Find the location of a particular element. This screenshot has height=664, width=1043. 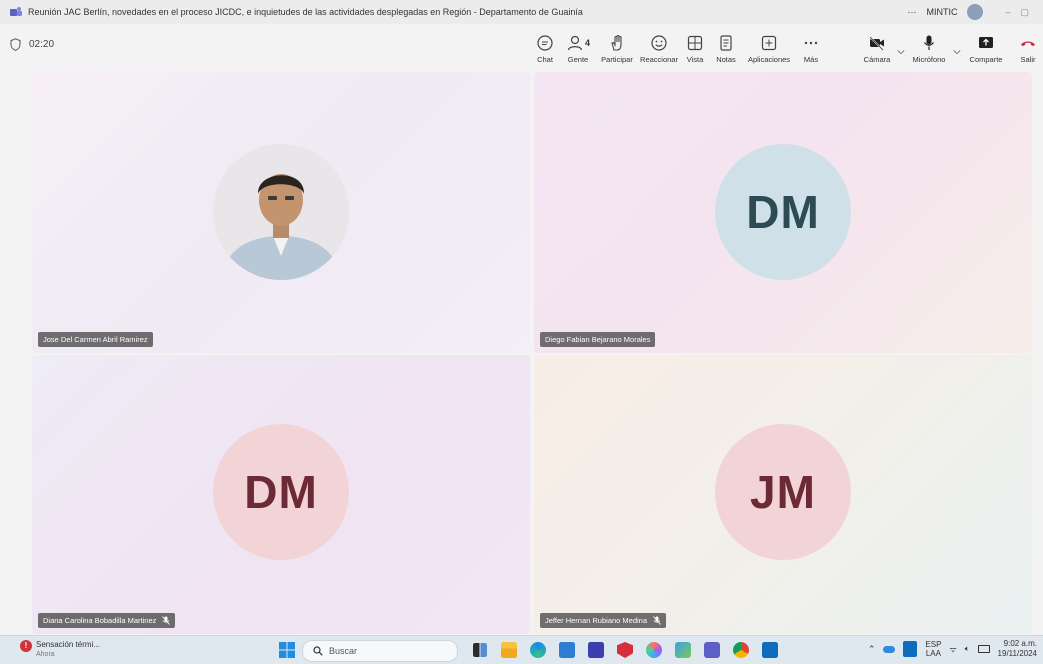

share-screen-icon is located at coordinates (986, 42).